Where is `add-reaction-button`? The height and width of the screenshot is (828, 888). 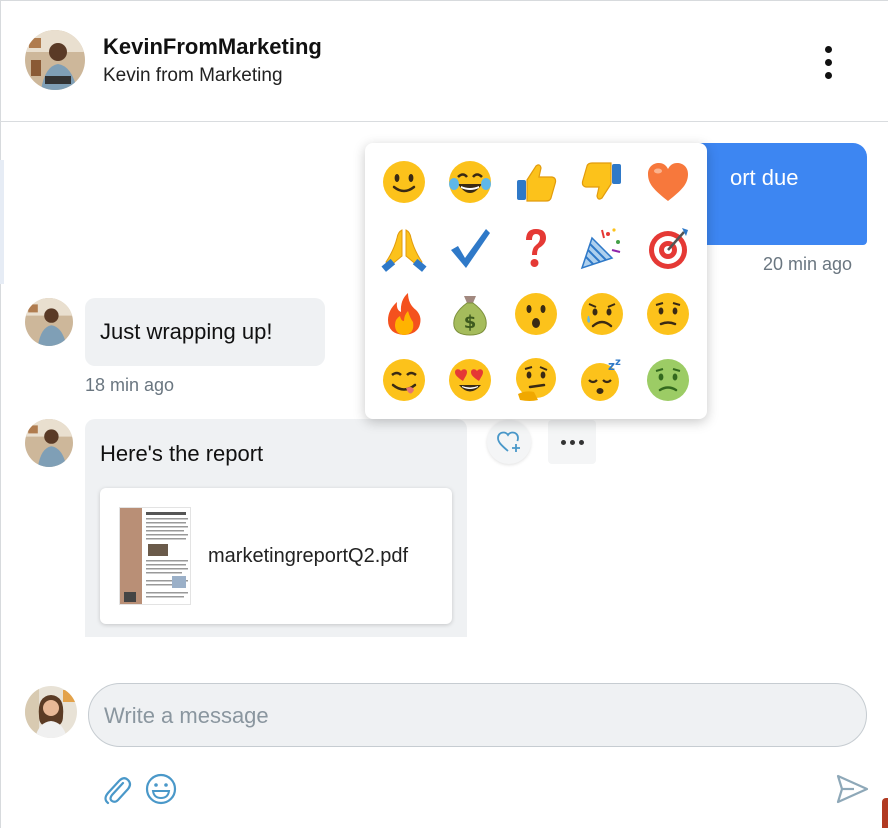
add-reaction-button is located at coordinates (509, 442).